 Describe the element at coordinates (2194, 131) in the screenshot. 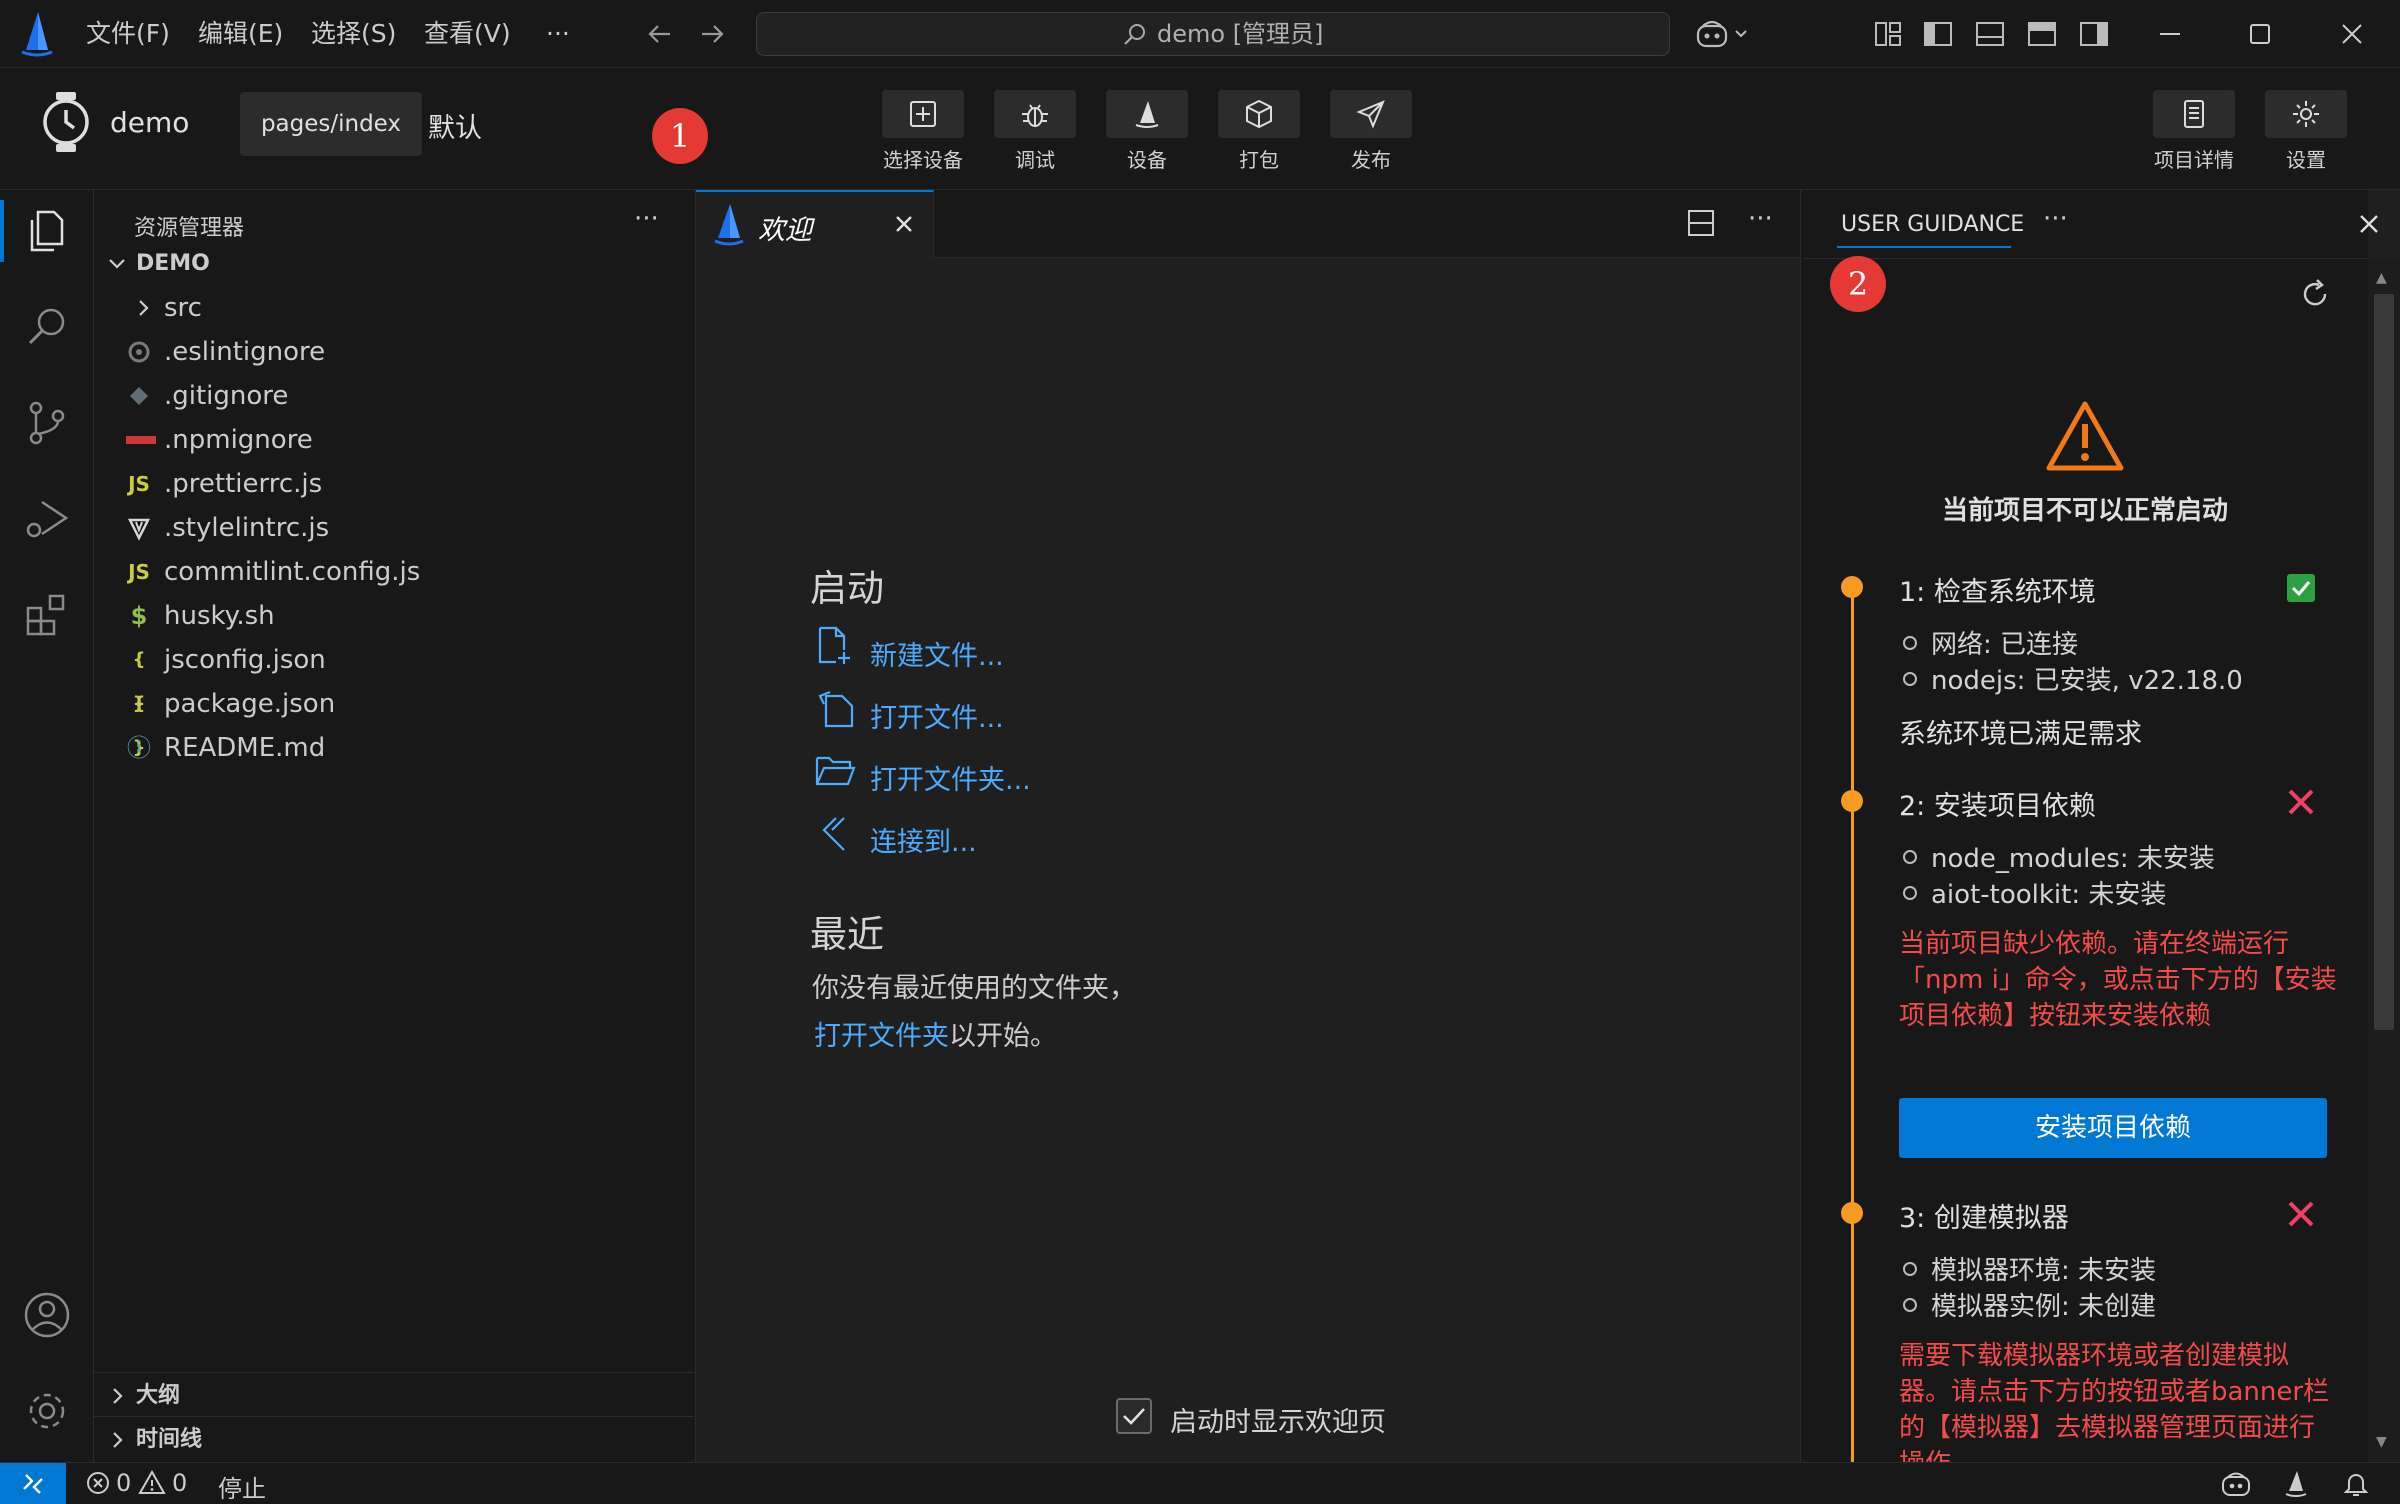

I see `project-details-button: 项目详情` at that location.